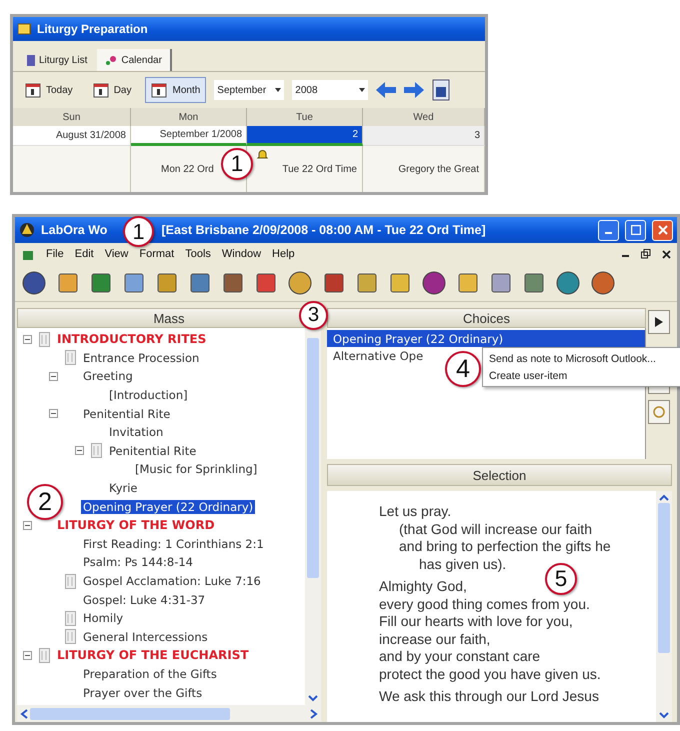 This screenshot has width=680, height=731. I want to click on date-cell: 2, so click(305, 136).